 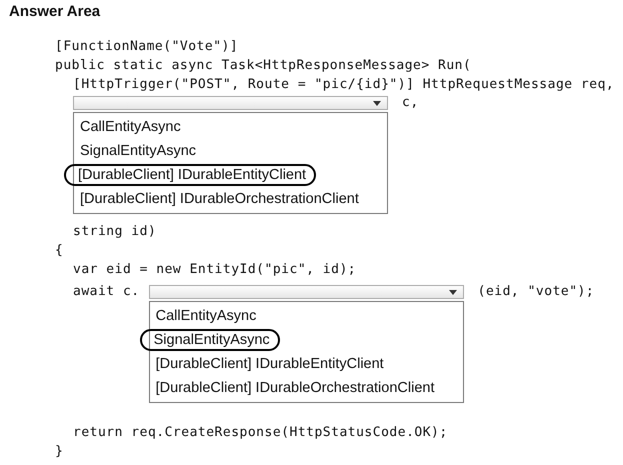 I want to click on code-line: {, so click(x=59, y=250).